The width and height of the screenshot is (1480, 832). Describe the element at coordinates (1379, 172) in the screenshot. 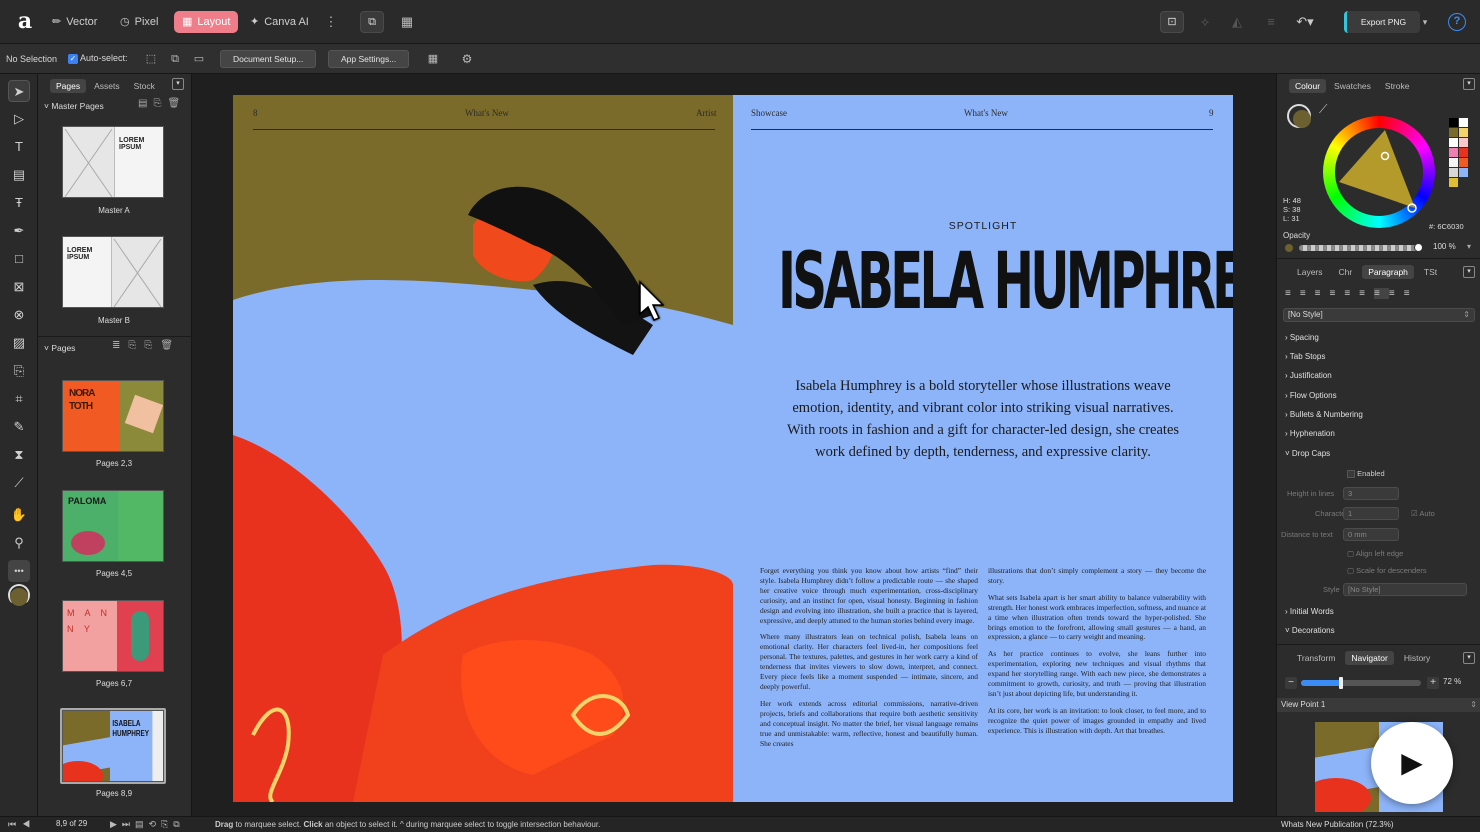

I see `colour-wheel` at that location.